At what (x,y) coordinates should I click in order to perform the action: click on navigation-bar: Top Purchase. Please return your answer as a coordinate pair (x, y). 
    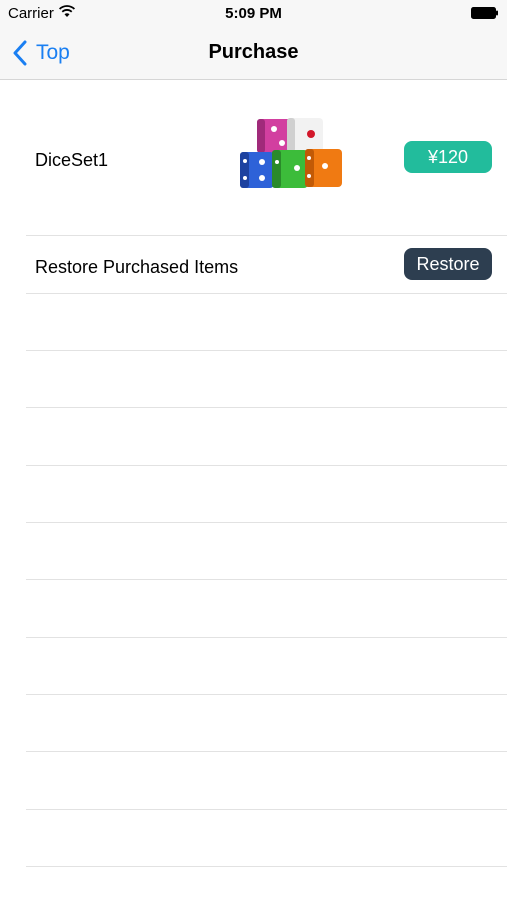
    Looking at the image, I should click on (253, 54).